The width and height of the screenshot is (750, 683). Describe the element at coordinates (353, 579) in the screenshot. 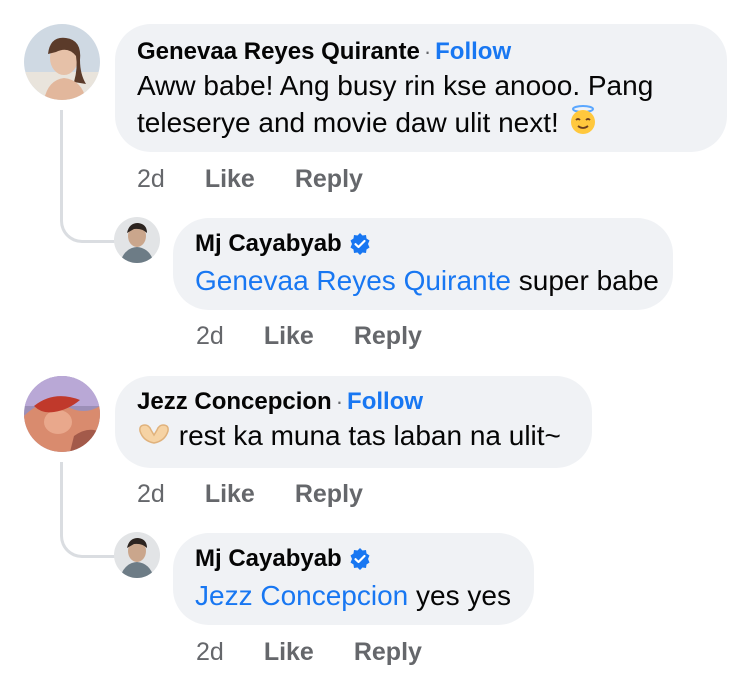

I see `reply-bubble: Mj Cayabyab Jezz Concepcion yes yes` at that location.